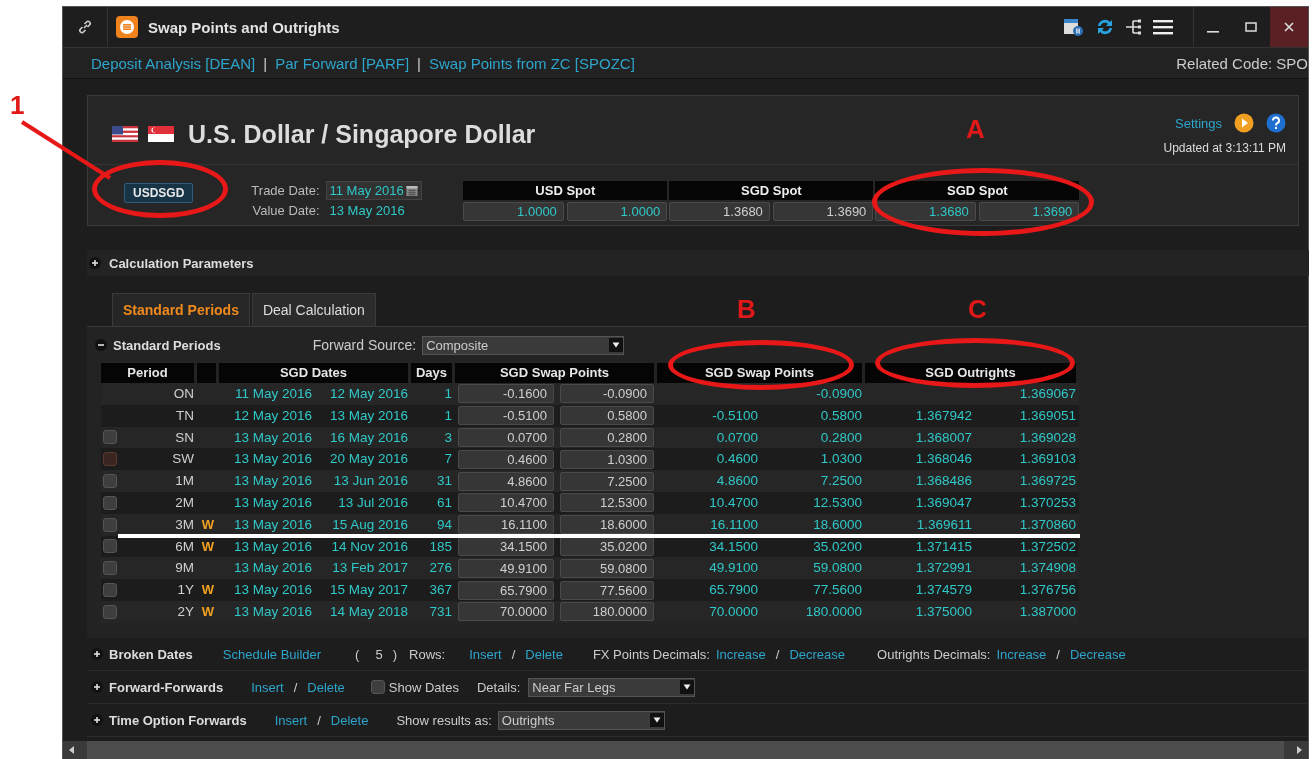  Describe the element at coordinates (369, 546) in the screenshot. I see `date-cell-text: 14 Nov 2016` at that location.